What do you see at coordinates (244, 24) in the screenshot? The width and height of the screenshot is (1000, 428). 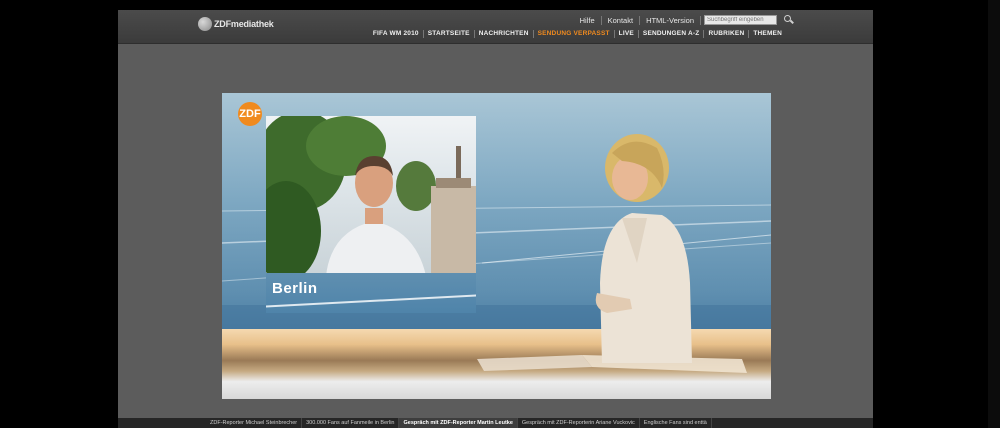 I see `logo-text: ZDFmediathek` at bounding box center [244, 24].